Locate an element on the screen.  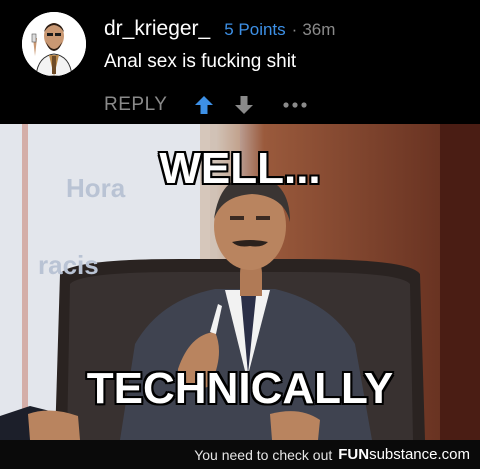
avatar is located at coordinates (54, 44).